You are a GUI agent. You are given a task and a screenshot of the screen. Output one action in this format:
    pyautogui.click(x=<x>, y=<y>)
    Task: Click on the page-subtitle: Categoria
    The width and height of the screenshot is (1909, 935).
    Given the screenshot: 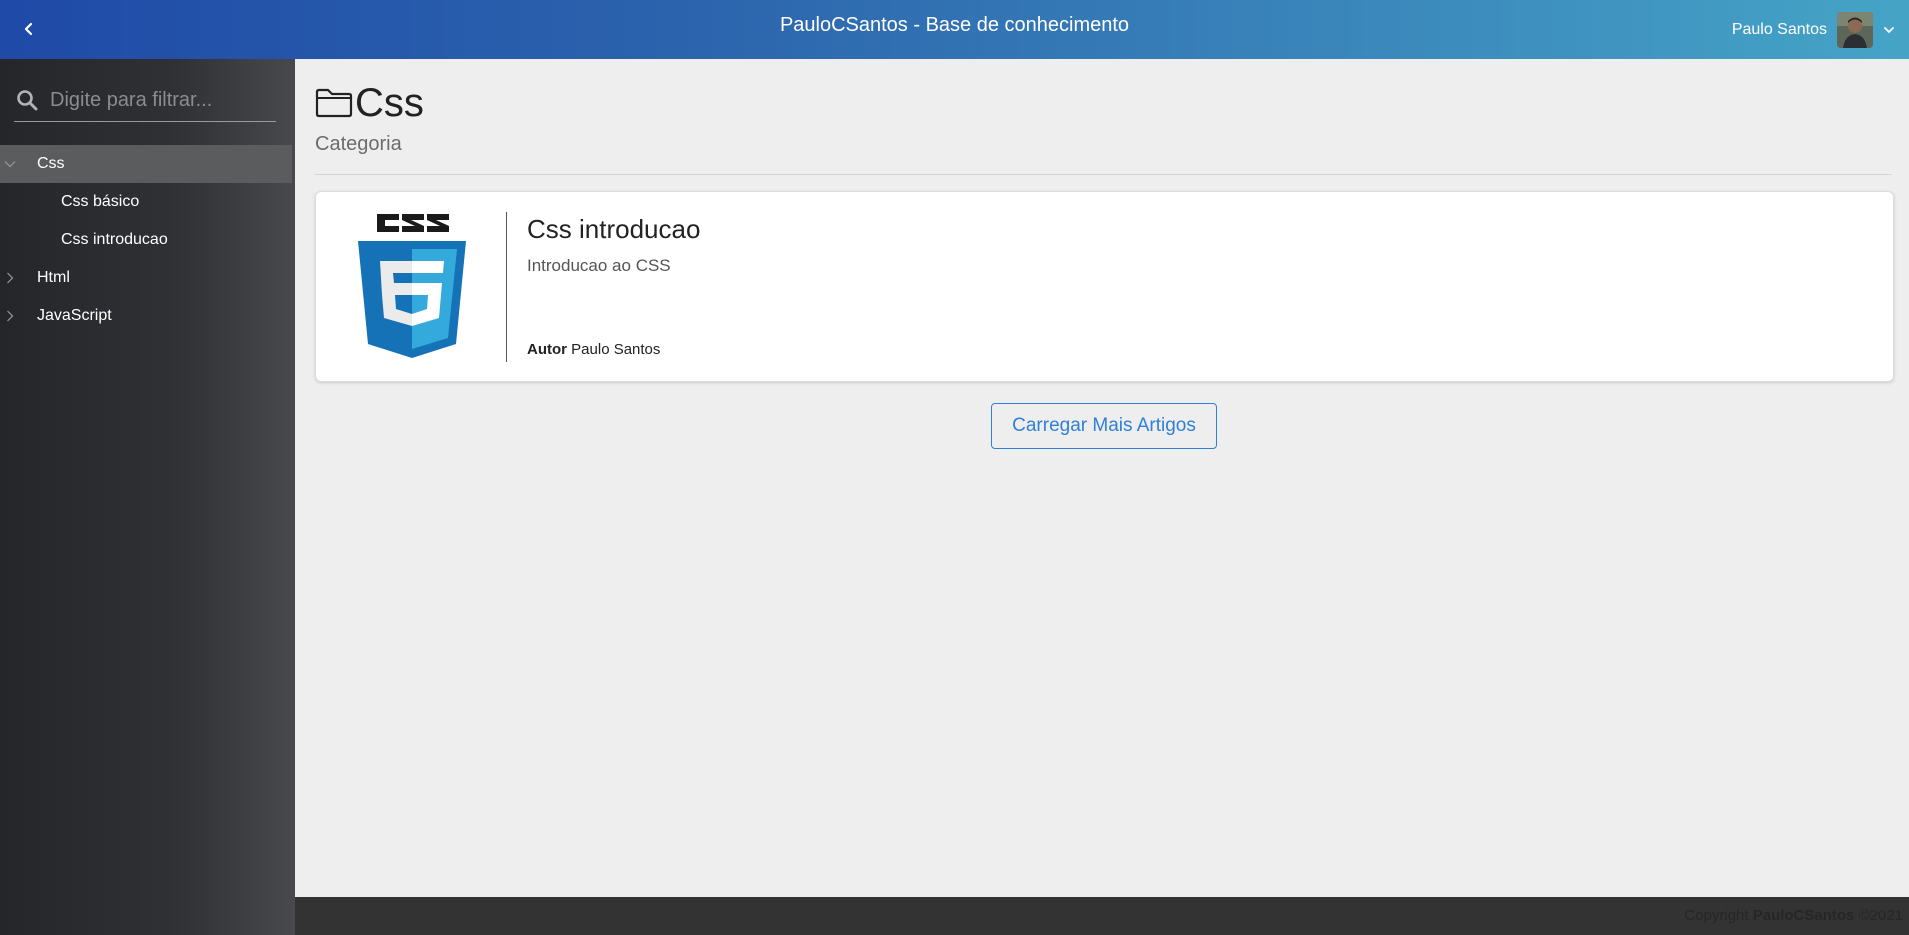 What is the action you would take?
    pyautogui.click(x=358, y=144)
    